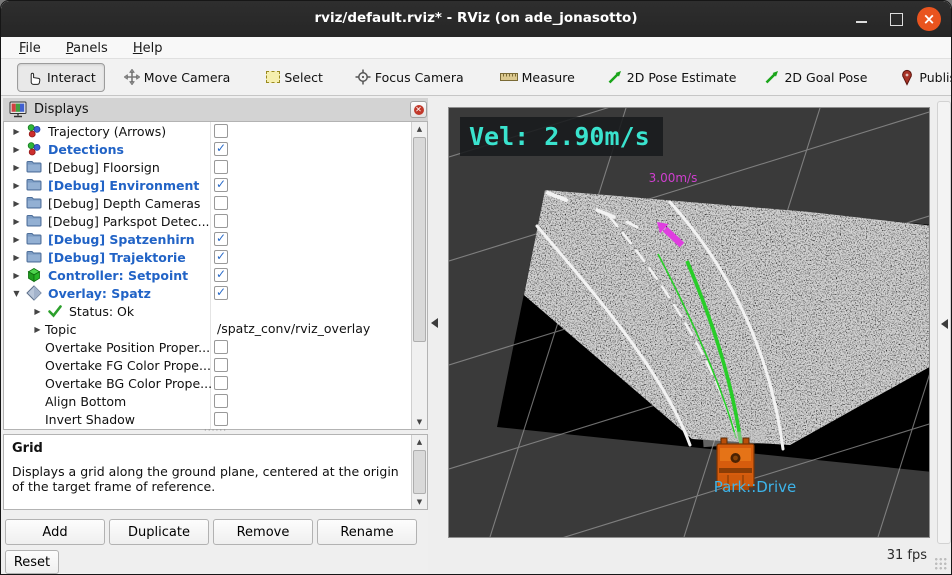  I want to click on description-scrollbar: ▲ ▼, so click(419, 472).